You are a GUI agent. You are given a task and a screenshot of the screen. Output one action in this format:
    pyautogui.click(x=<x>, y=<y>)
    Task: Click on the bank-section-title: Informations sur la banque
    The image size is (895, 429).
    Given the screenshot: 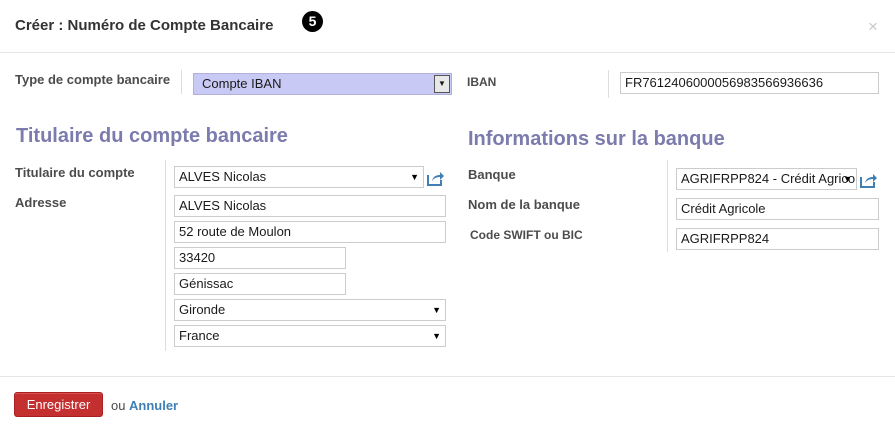 What is the action you would take?
    pyautogui.click(x=596, y=139)
    